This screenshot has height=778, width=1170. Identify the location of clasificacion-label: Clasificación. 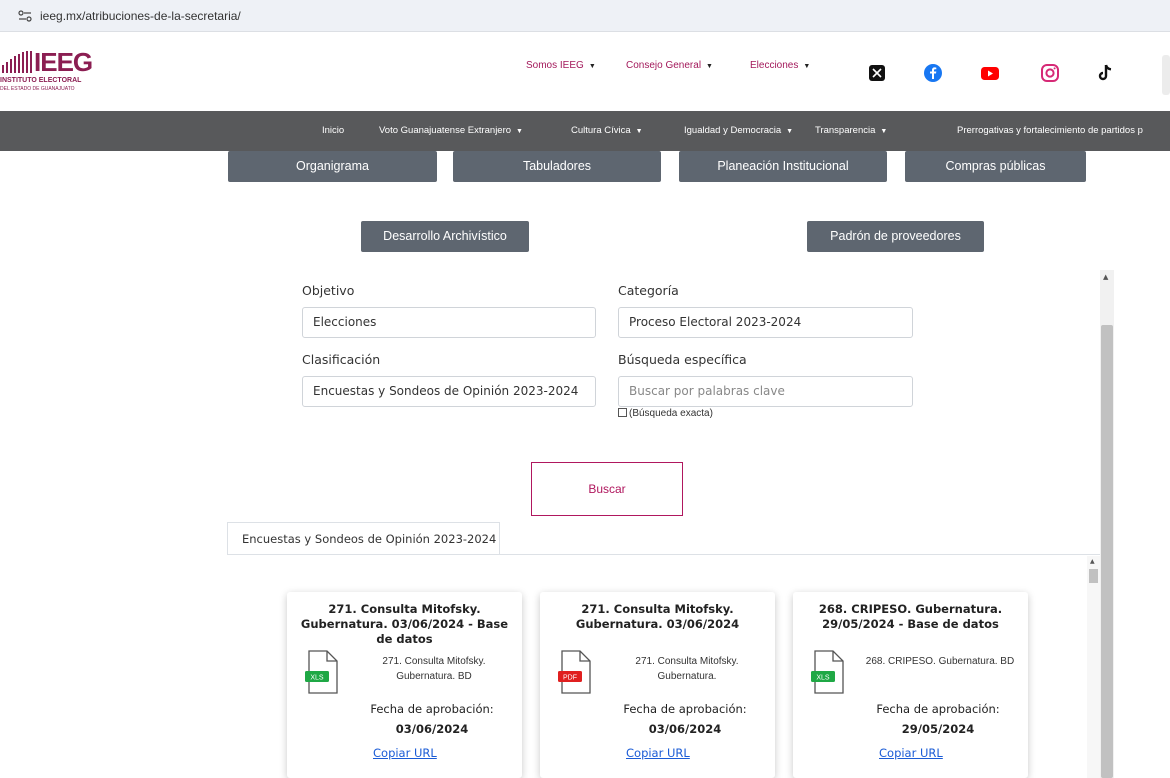
(341, 359).